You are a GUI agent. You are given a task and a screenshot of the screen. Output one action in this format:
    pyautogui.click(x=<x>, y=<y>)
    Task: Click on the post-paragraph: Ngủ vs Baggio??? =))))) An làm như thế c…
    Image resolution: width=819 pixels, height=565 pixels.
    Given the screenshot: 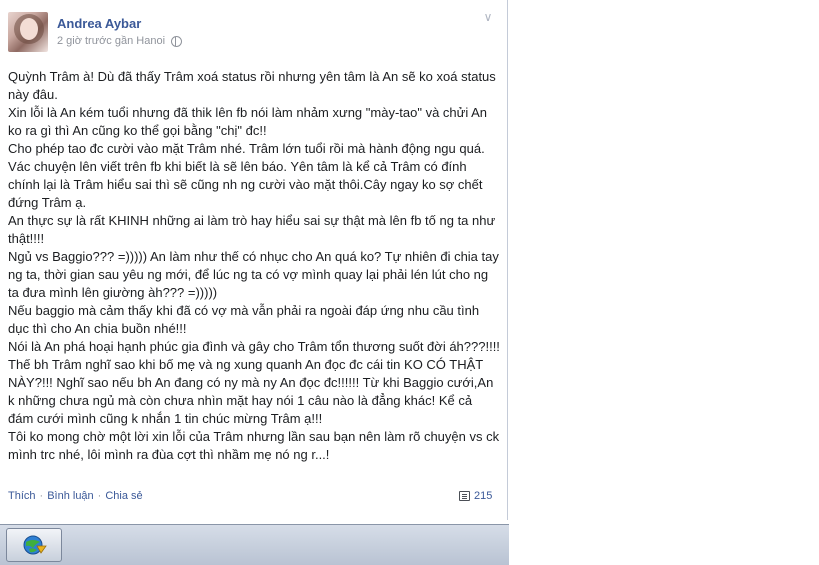 What is the action you would take?
    pyautogui.click(x=253, y=274)
    